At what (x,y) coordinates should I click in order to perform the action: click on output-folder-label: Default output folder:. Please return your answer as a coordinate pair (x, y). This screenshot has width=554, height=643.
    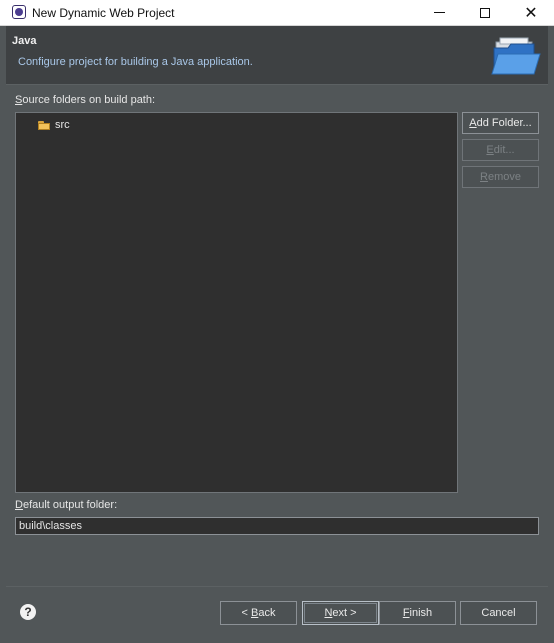
    Looking at the image, I should click on (66, 505).